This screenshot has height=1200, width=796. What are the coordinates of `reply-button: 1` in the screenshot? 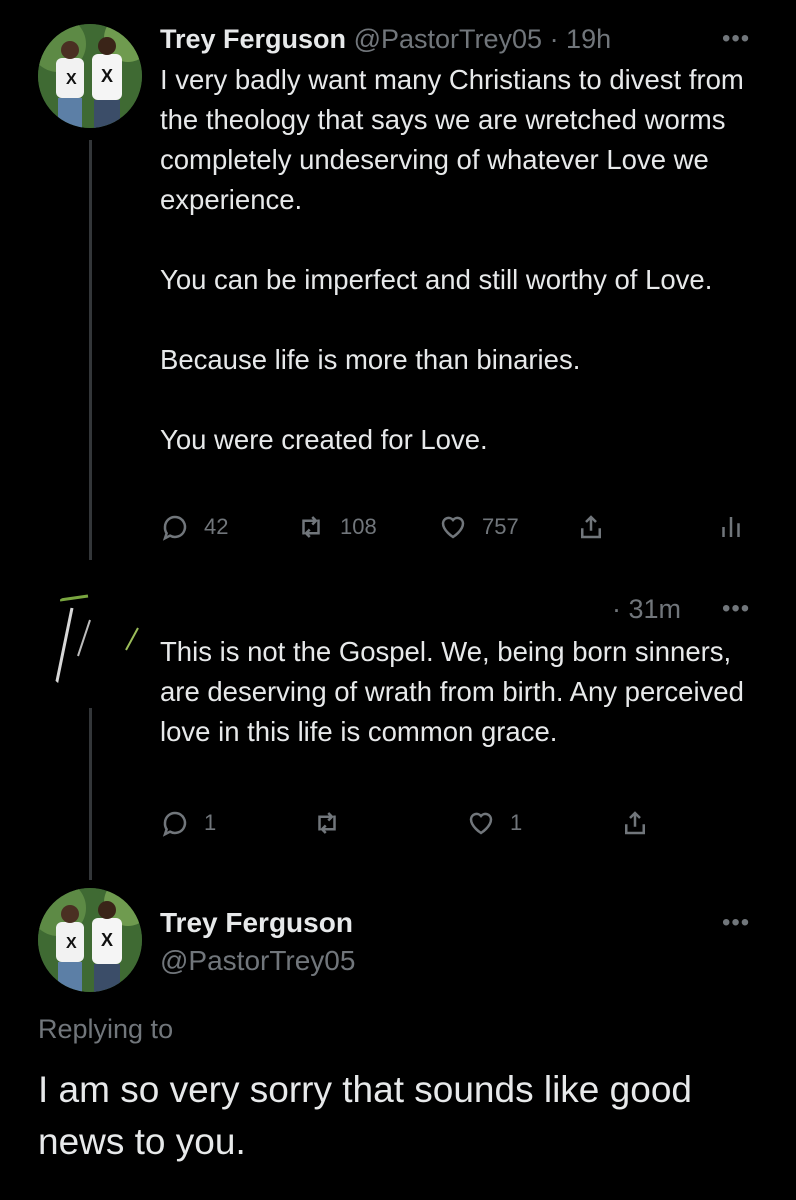 It's located at (188, 823).